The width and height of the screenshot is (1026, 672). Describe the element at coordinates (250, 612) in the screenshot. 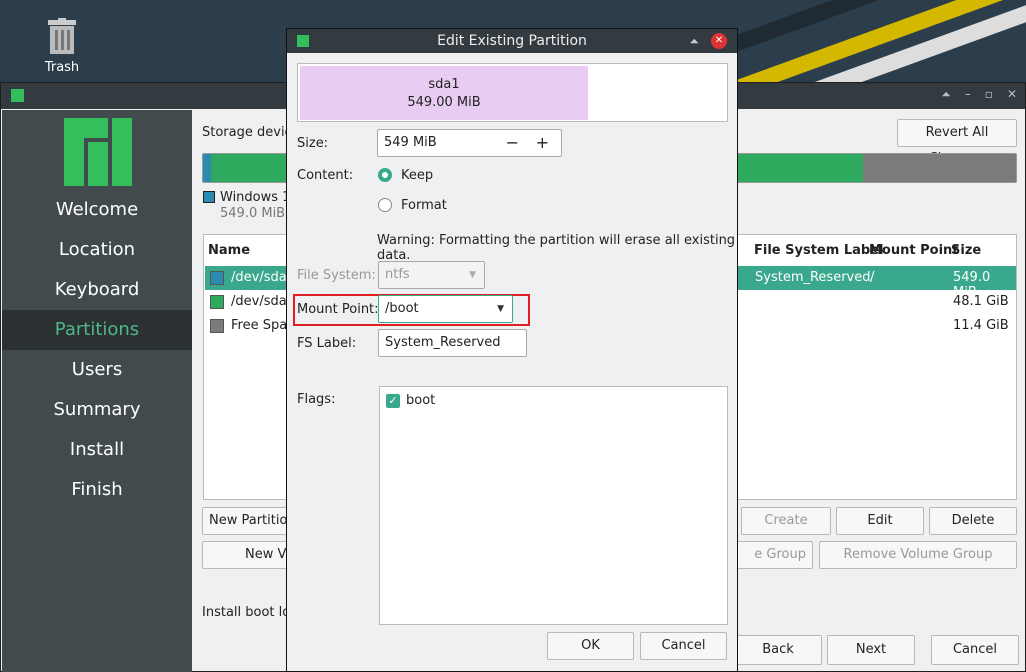

I see `boot-loader-label: Install boot loa` at that location.